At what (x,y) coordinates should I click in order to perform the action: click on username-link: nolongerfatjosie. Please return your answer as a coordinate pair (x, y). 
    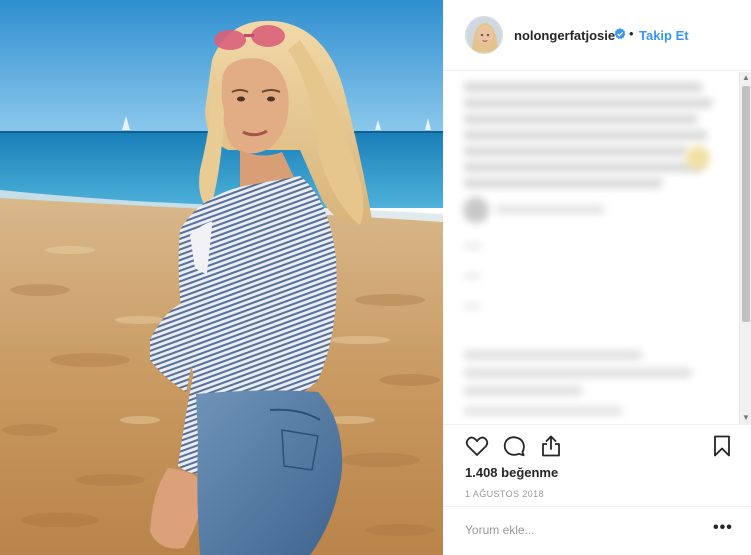
    Looking at the image, I should click on (564, 35).